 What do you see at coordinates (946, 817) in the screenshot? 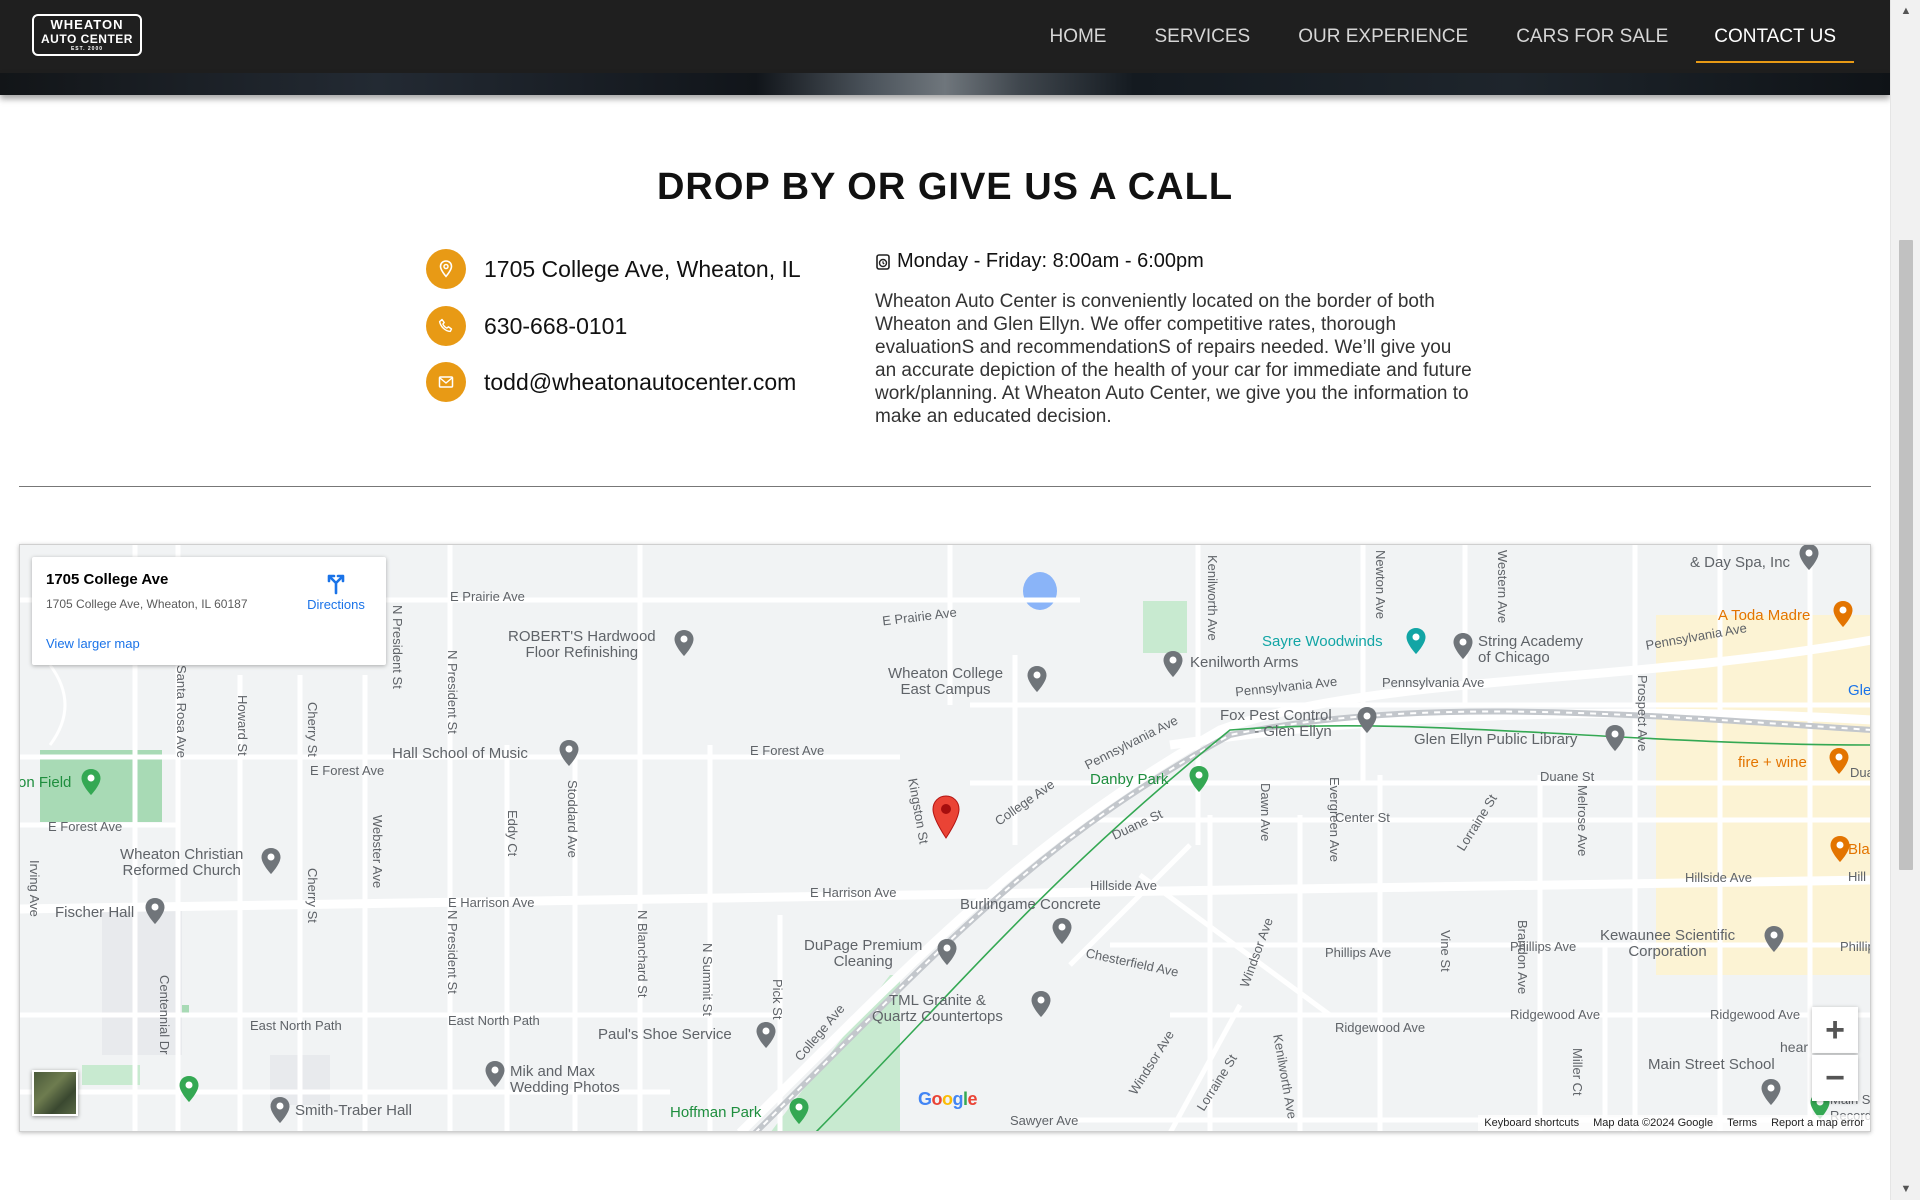
I see `location-marker-icon` at bounding box center [946, 817].